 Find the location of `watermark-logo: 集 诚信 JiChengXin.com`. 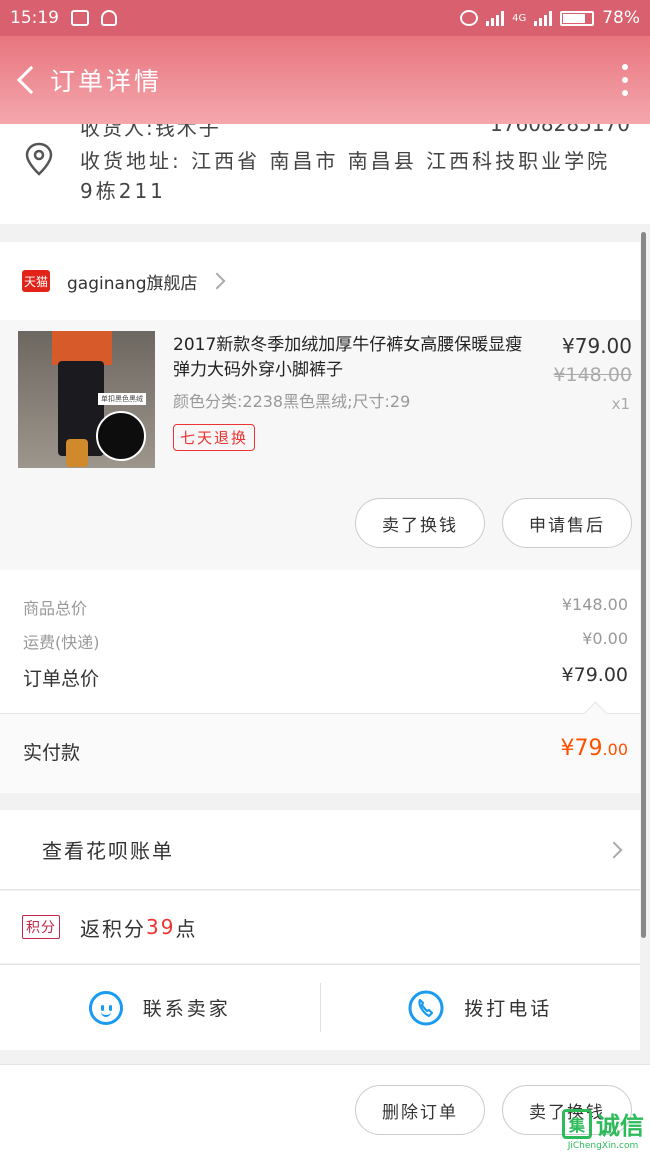

watermark-logo: 集 诚信 JiChengXin.com is located at coordinates (603, 1128).